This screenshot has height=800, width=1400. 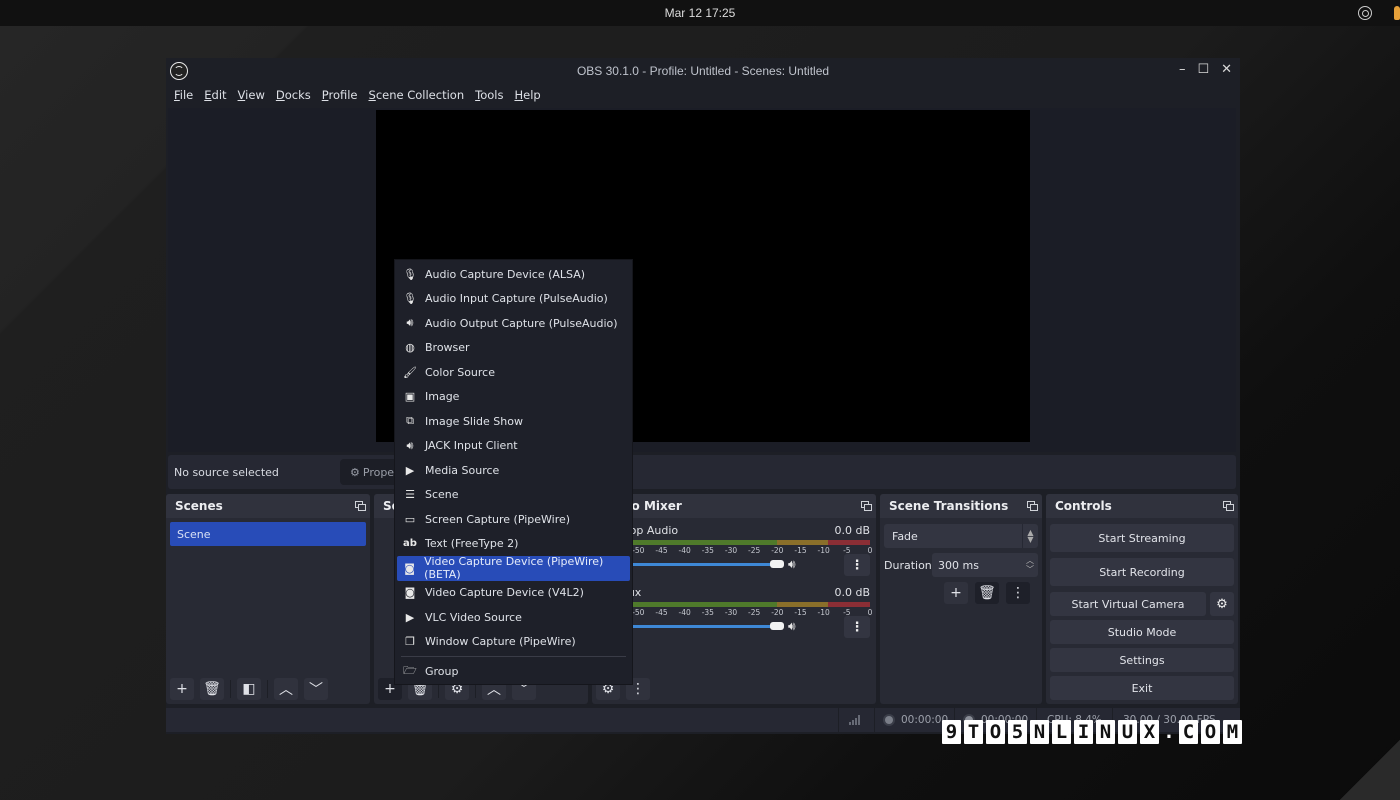 I want to click on context-menu-label: Image, so click(x=442, y=397).